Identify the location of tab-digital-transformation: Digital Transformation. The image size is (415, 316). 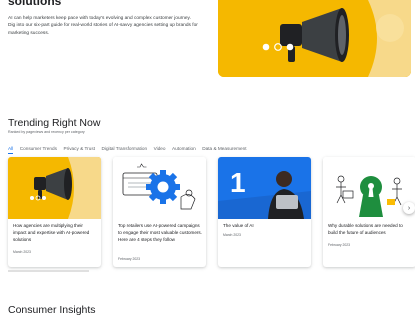
(125, 149).